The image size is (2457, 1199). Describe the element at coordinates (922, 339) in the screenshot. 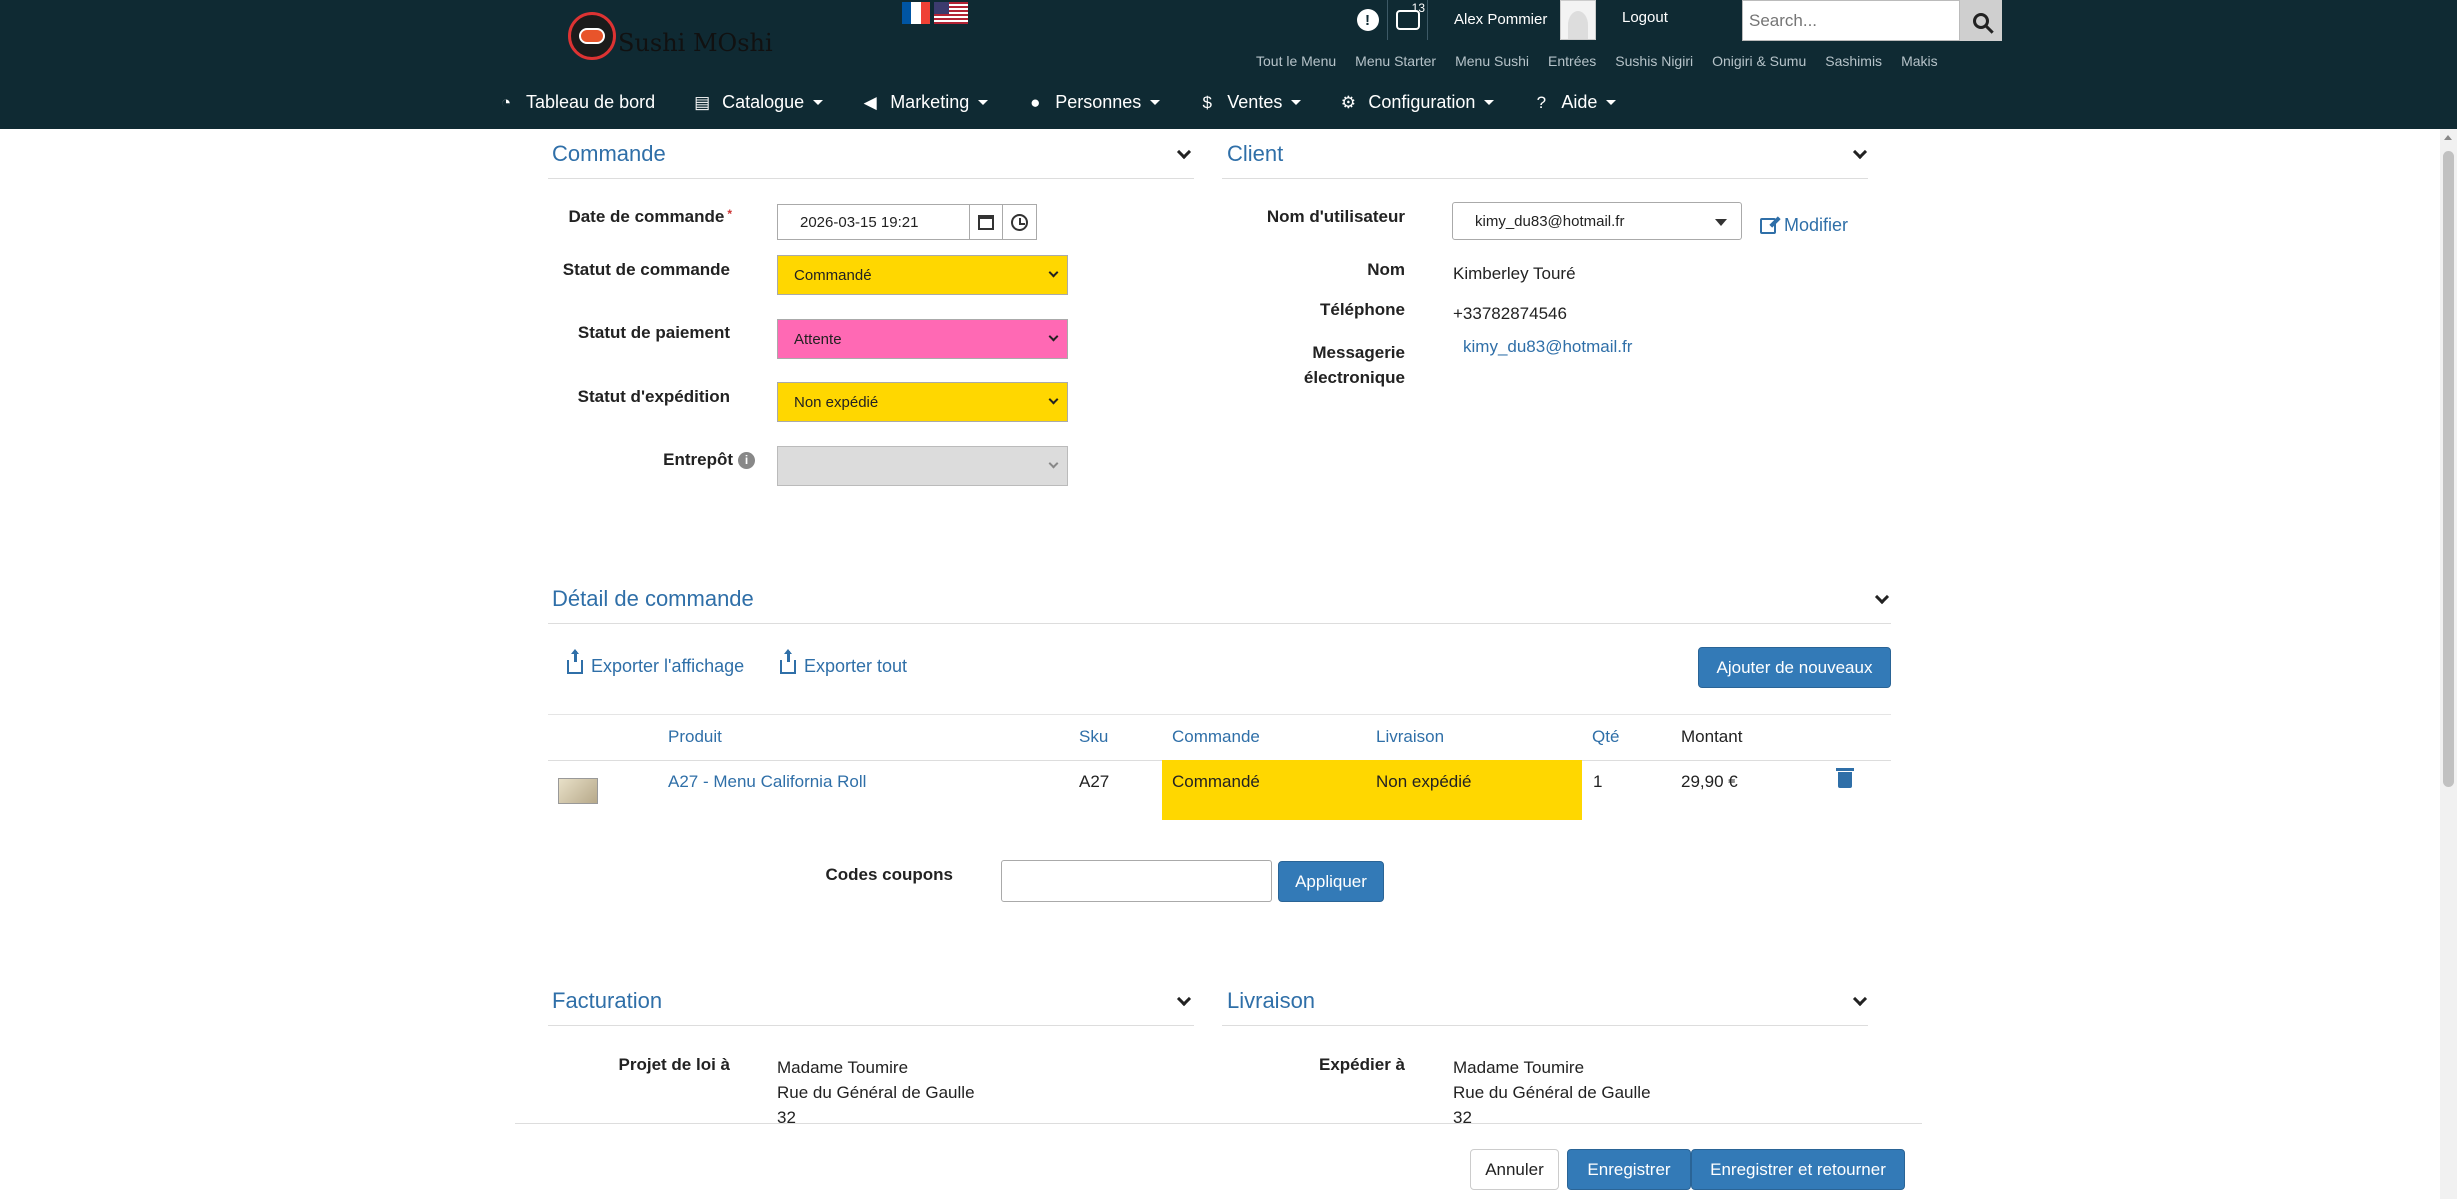

I see `payment-status-select: Attente` at that location.